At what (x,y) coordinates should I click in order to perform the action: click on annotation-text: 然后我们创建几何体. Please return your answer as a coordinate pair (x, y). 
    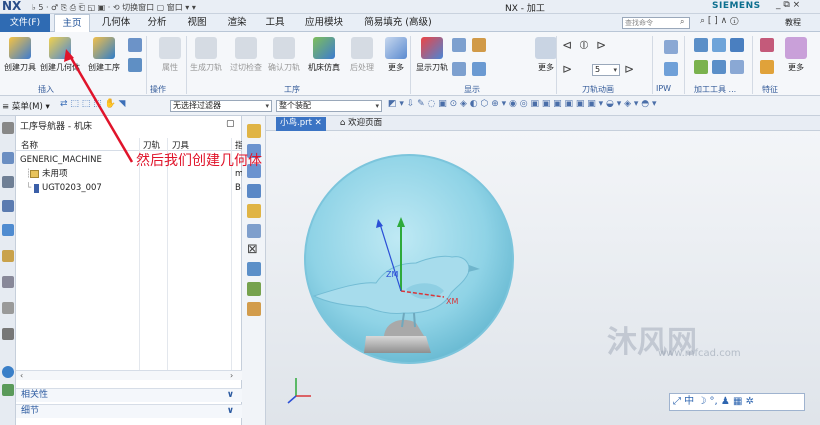
    Looking at the image, I should click on (199, 161).